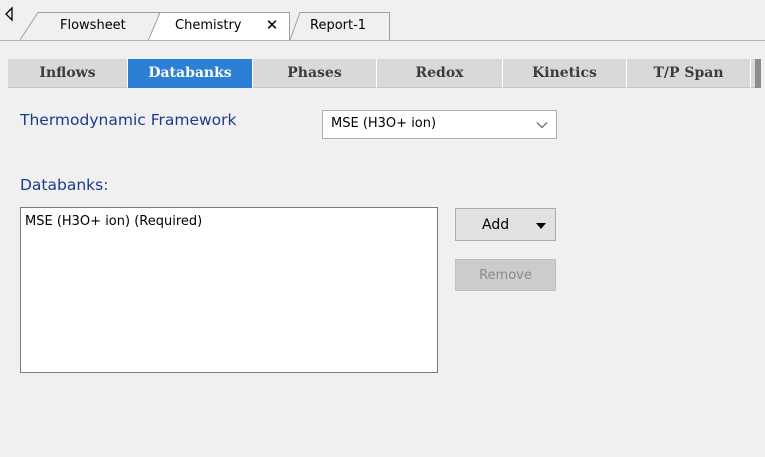 The height and width of the screenshot is (457, 765). I want to click on tab-phases: Phases, so click(315, 73).